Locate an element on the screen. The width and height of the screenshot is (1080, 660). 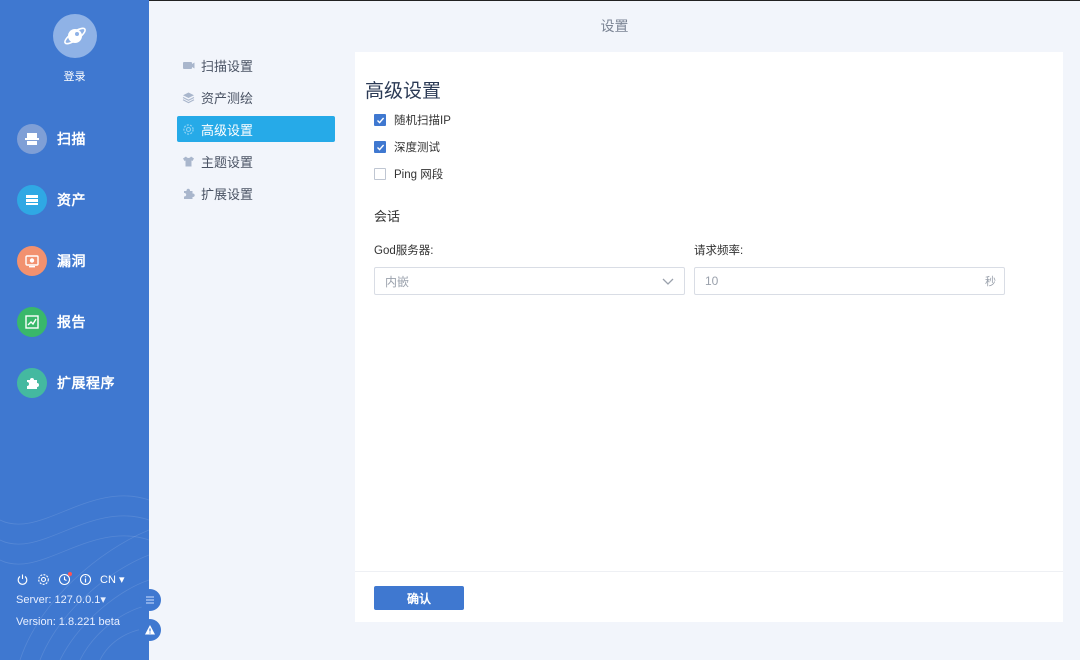
settings-menu: 扫描设置 资产测绘 高级设置 主题设置 扩展设置 is located at coordinates (256, 132).